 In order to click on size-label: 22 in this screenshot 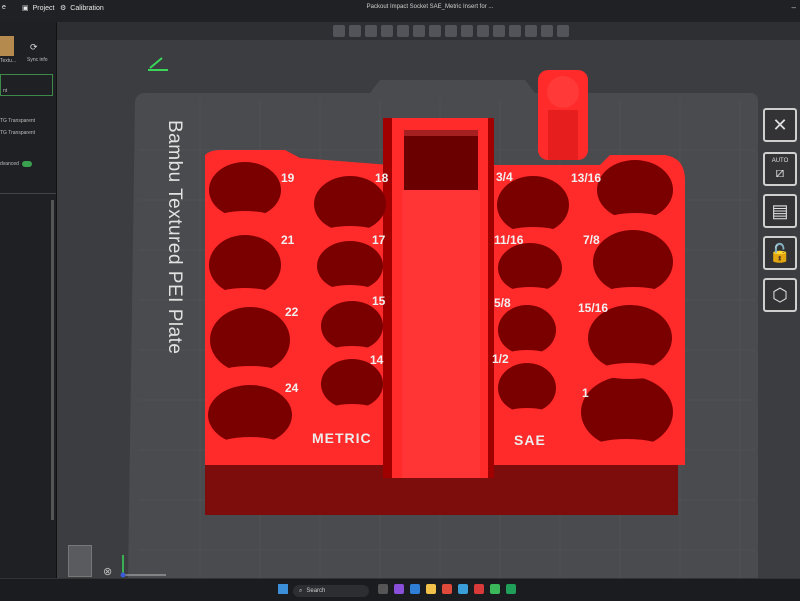, I will do `click(292, 312)`.